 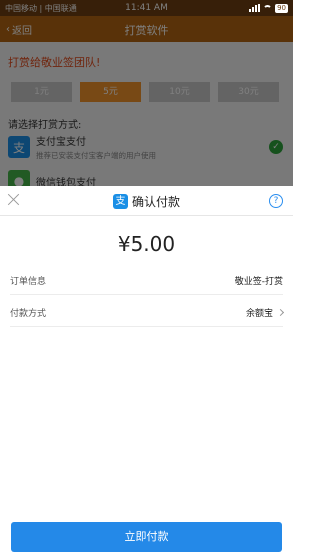 I want to click on chevron-right-icon, so click(x=280, y=312).